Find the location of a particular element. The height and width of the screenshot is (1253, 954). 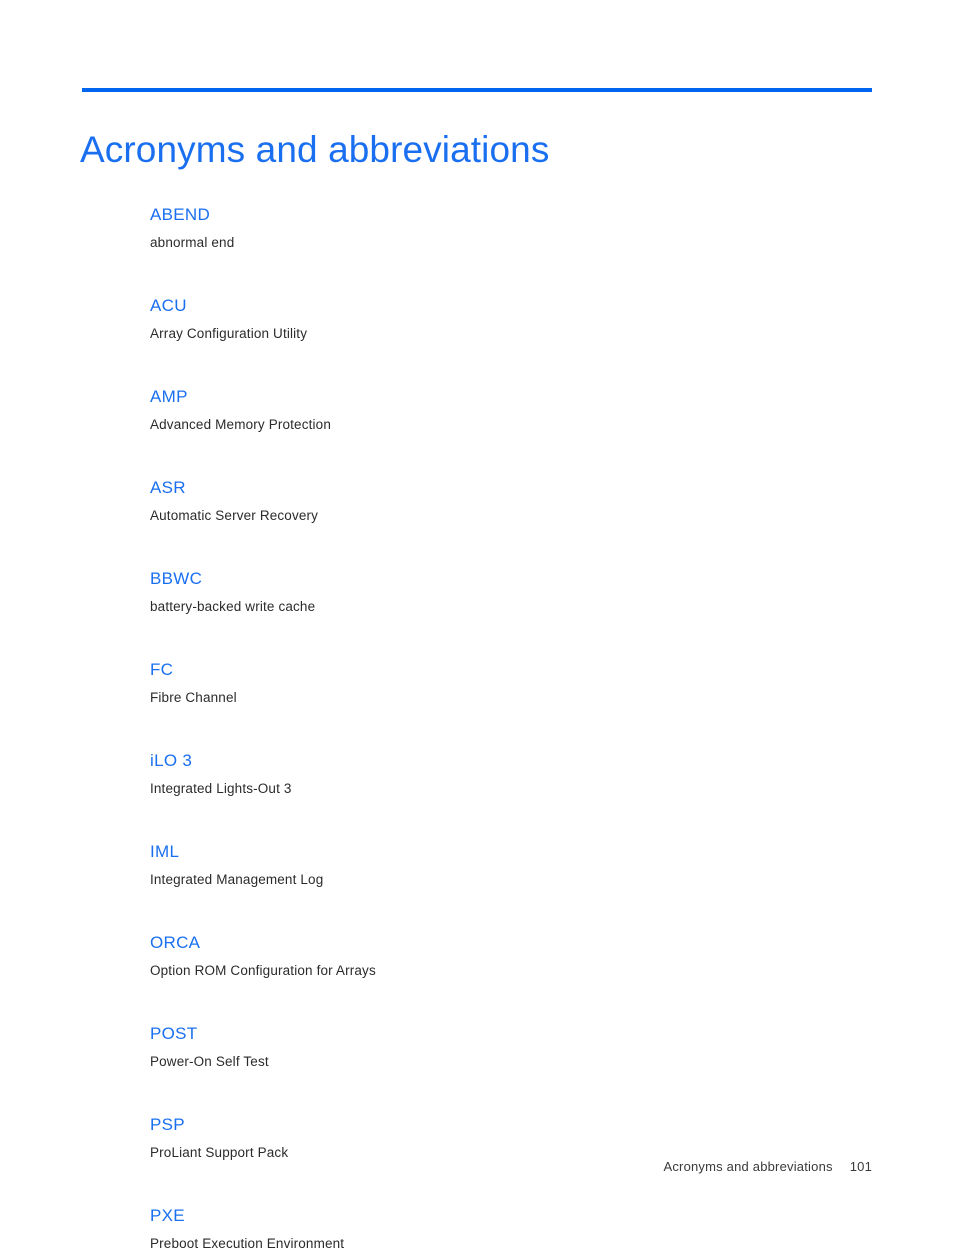

glossary-term: ASR is located at coordinates (168, 487).